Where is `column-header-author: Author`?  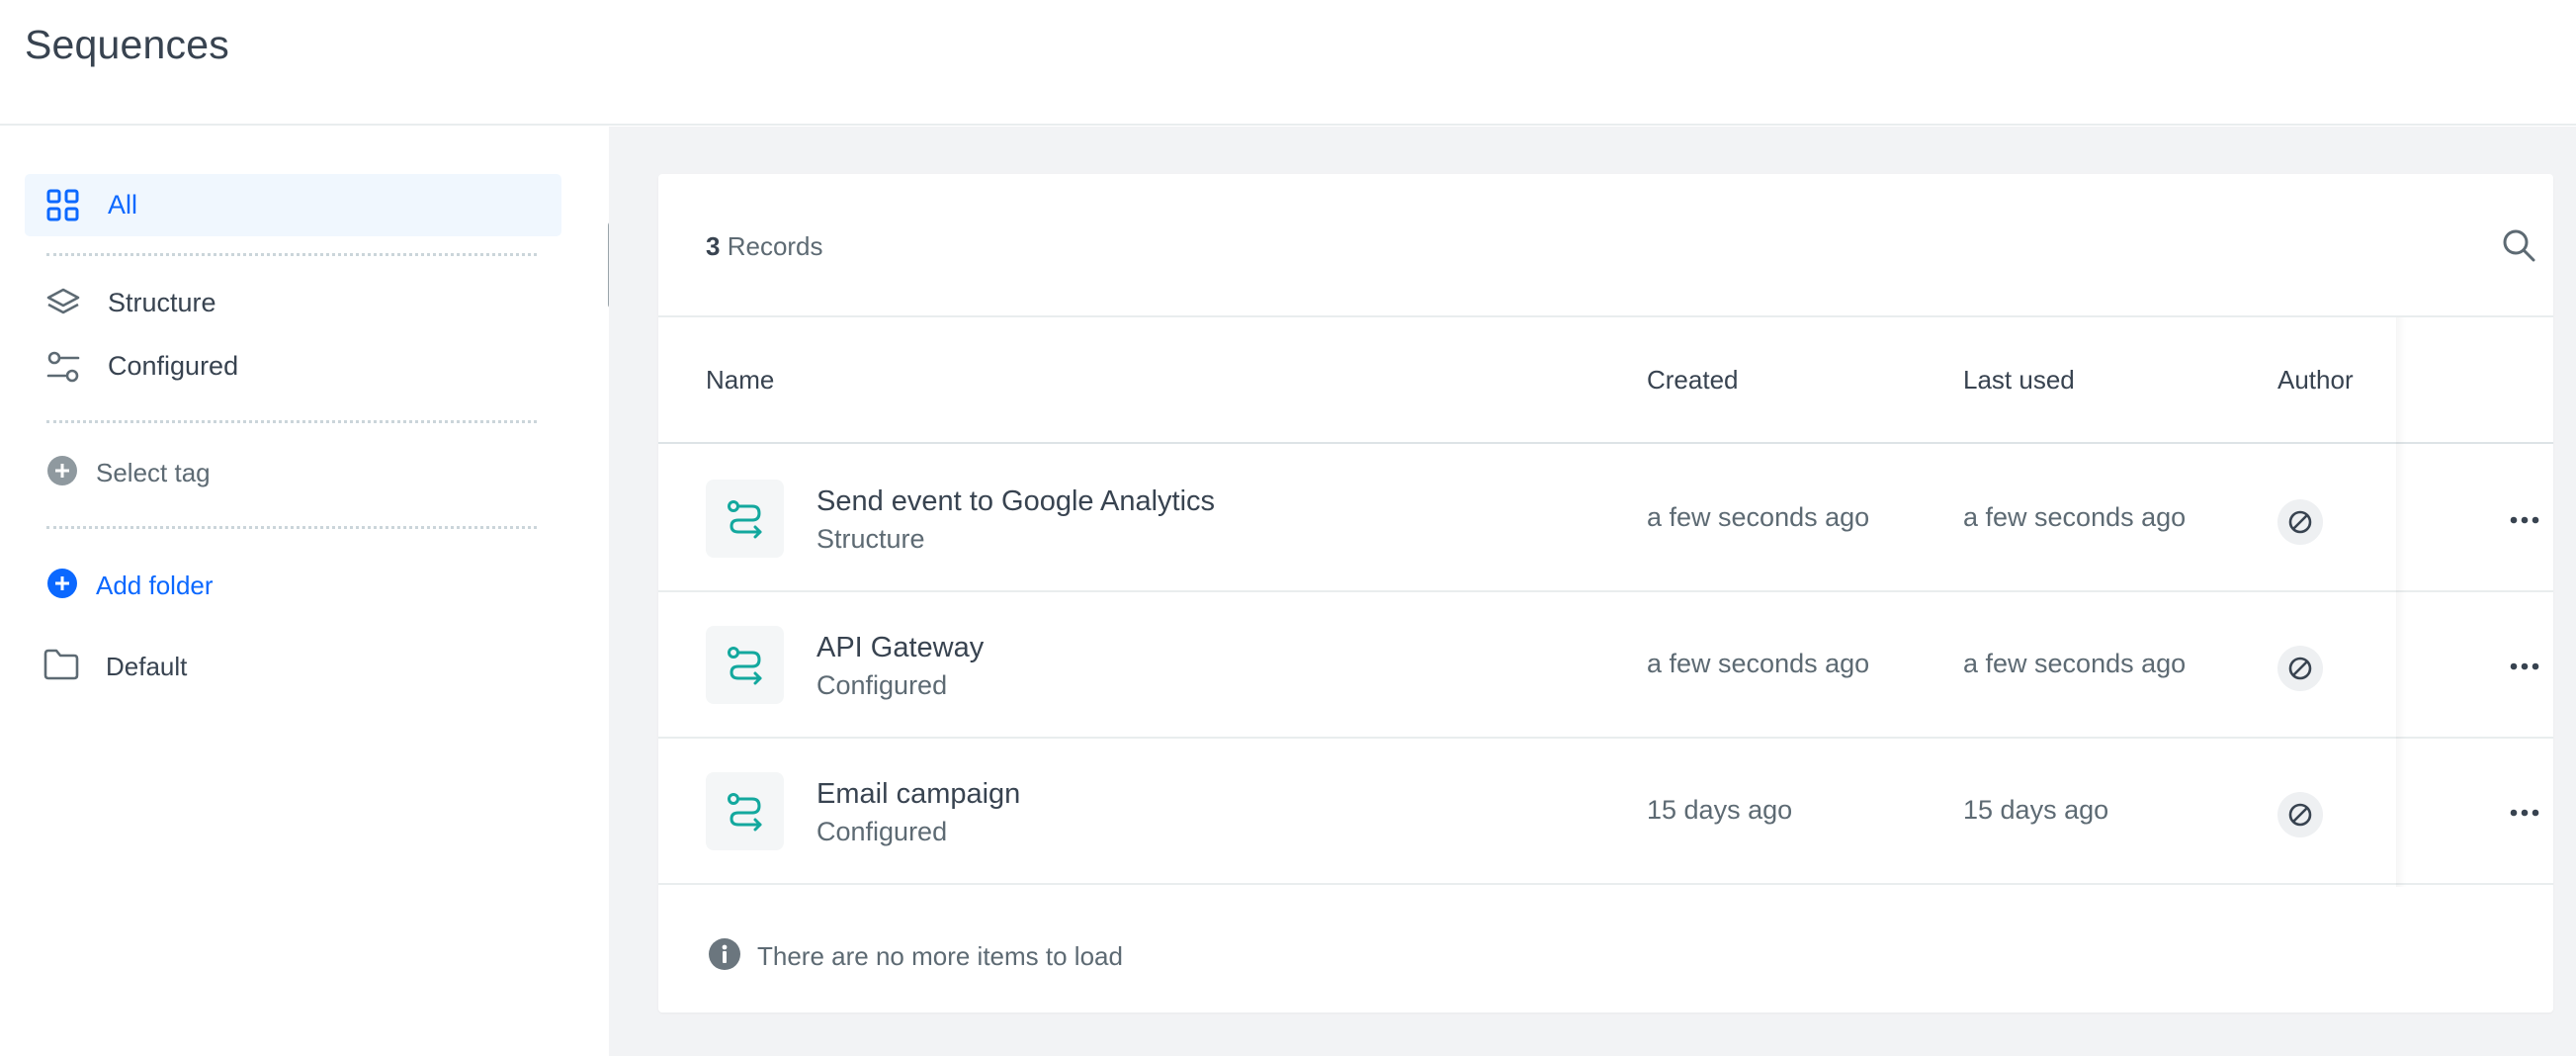
column-header-author: Author is located at coordinates (2315, 381).